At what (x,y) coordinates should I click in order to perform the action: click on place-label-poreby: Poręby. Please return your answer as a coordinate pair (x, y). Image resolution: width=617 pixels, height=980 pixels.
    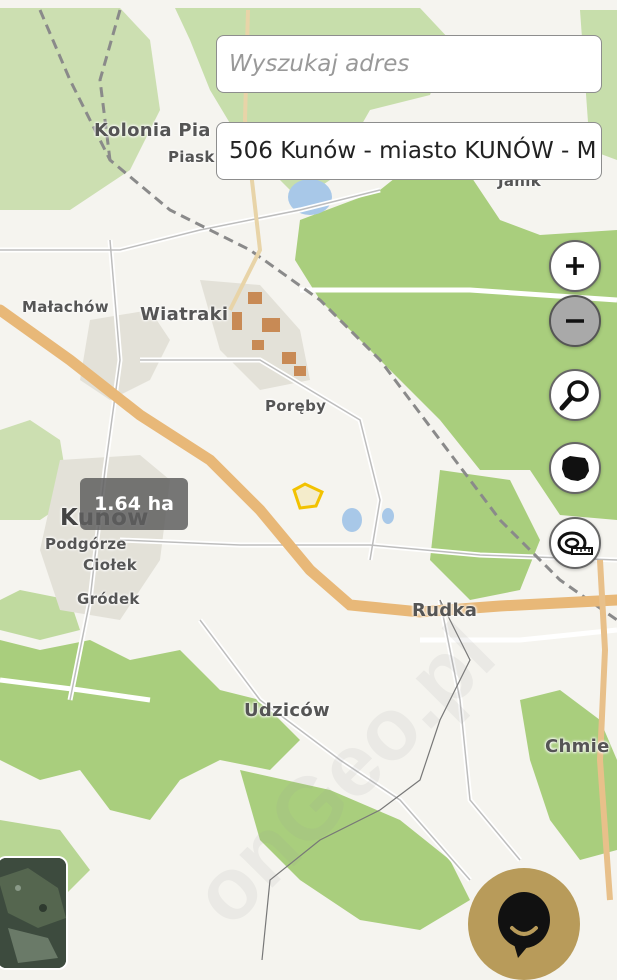
    Looking at the image, I should click on (296, 406).